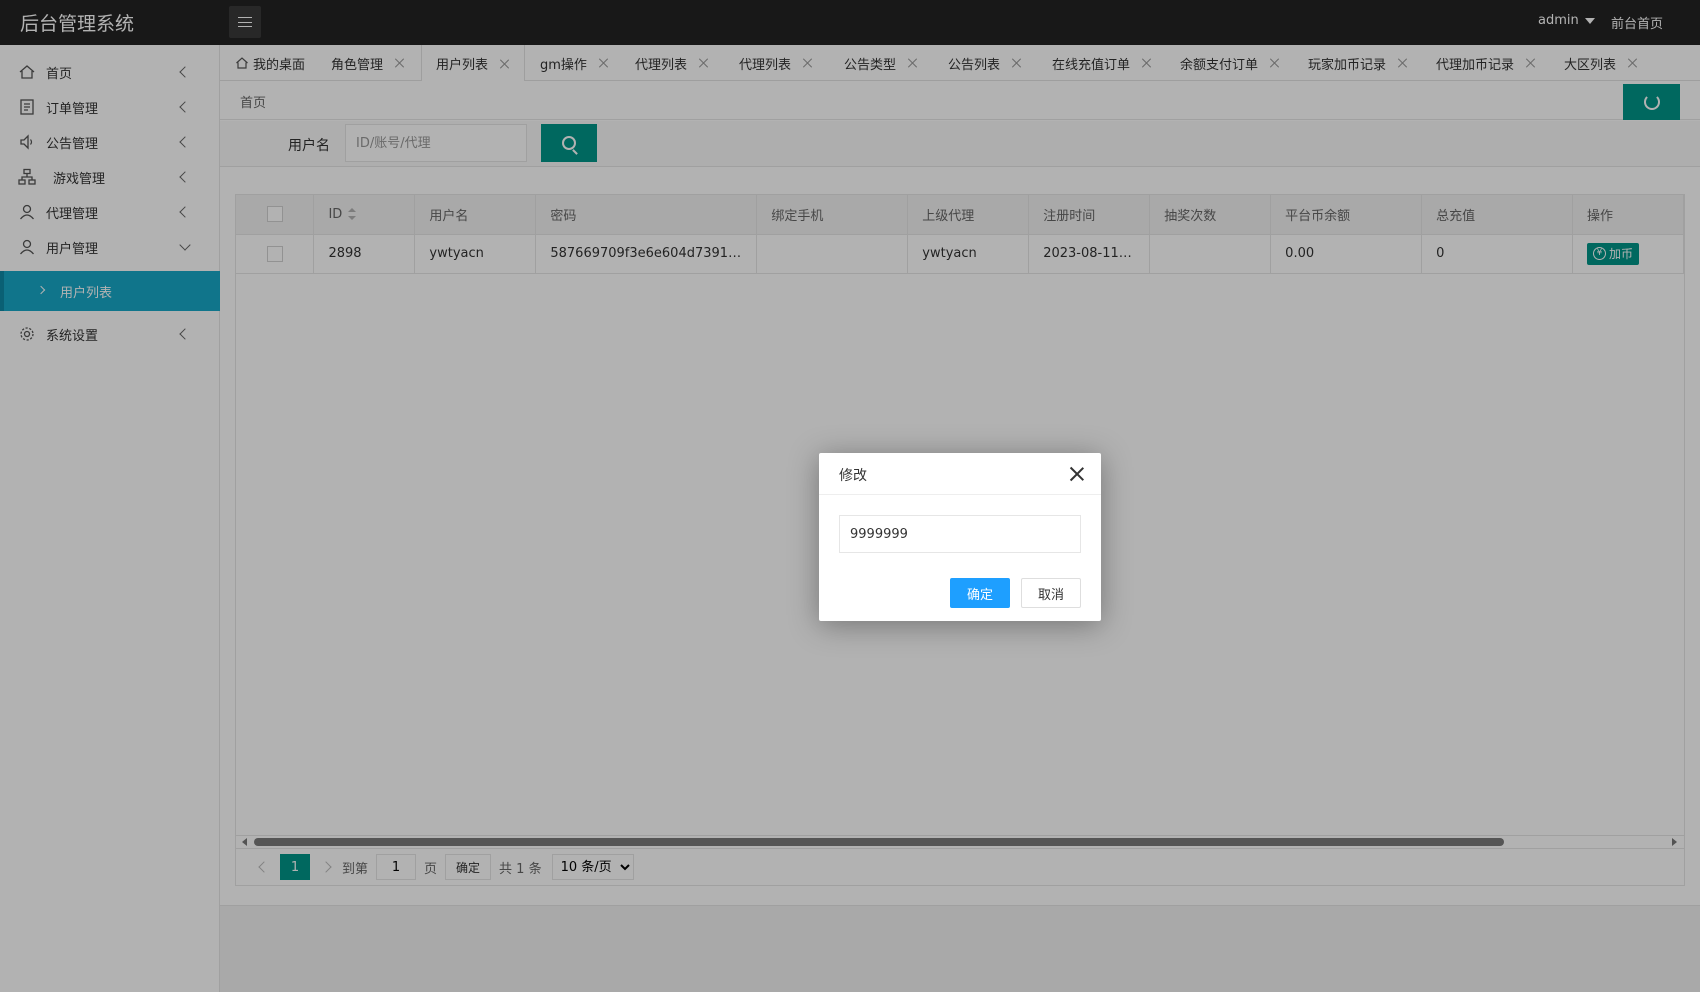 The image size is (1700, 992). What do you see at coordinates (960, 474) in the screenshot?
I see `dialog-header: 修改` at bounding box center [960, 474].